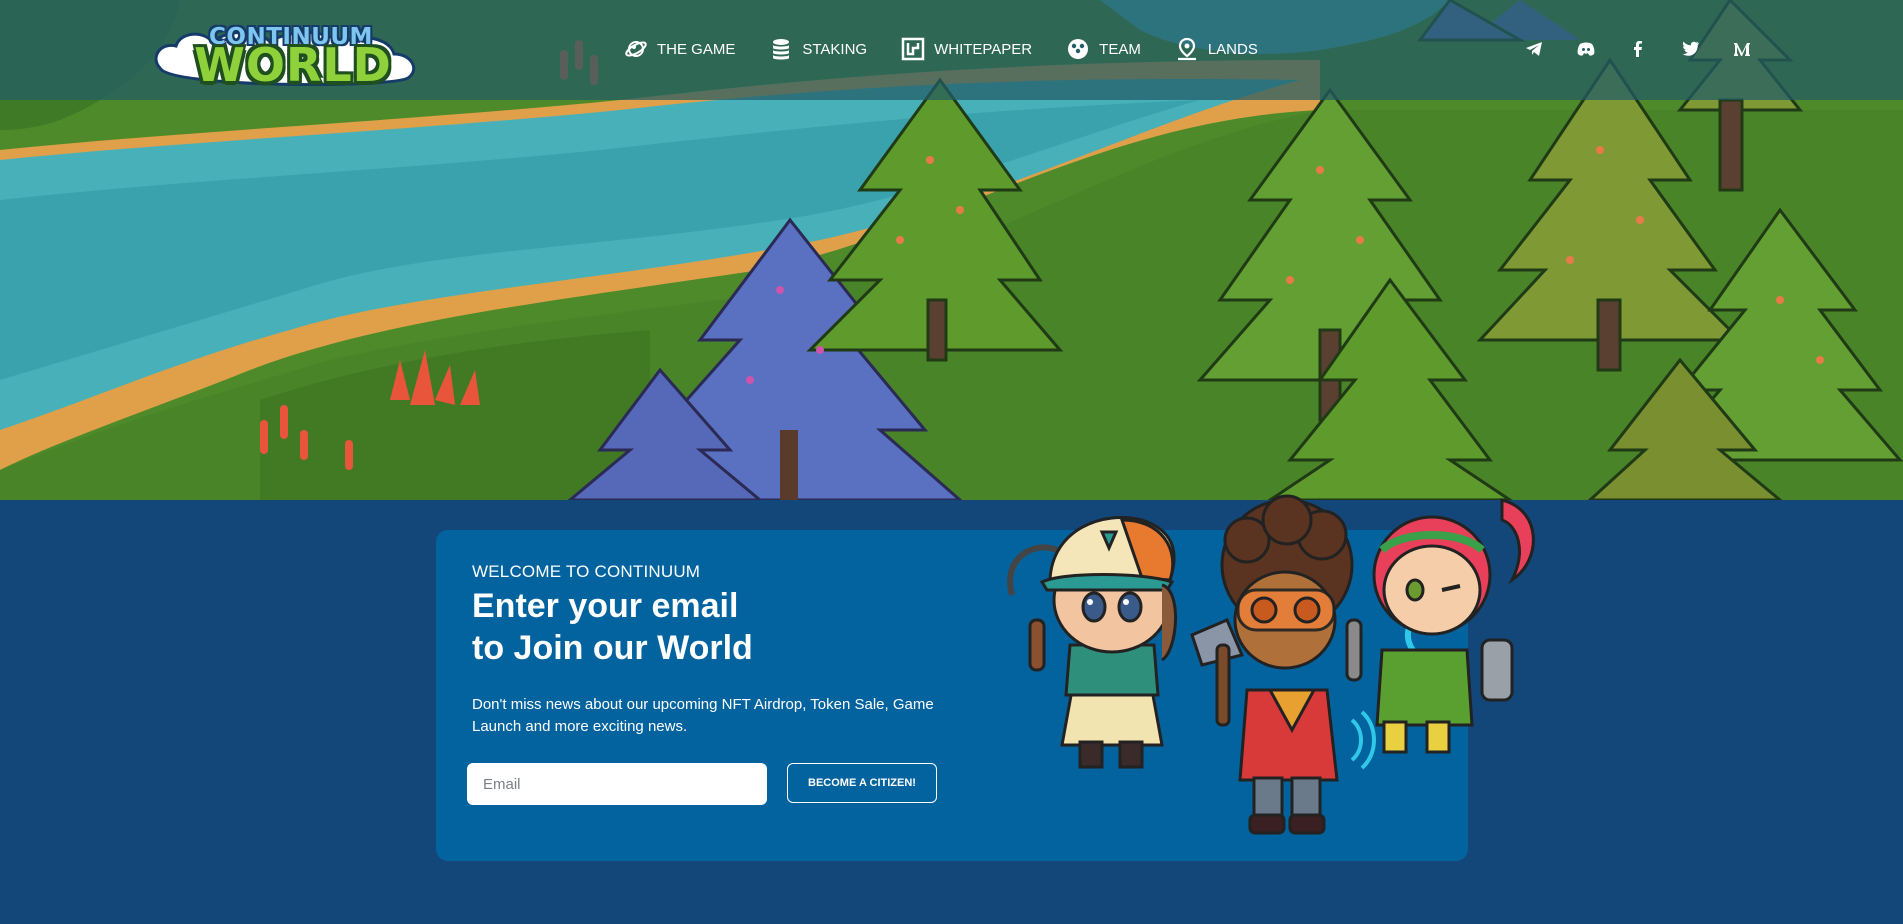  I want to click on nav-item-team: TEAM, so click(1103, 49).